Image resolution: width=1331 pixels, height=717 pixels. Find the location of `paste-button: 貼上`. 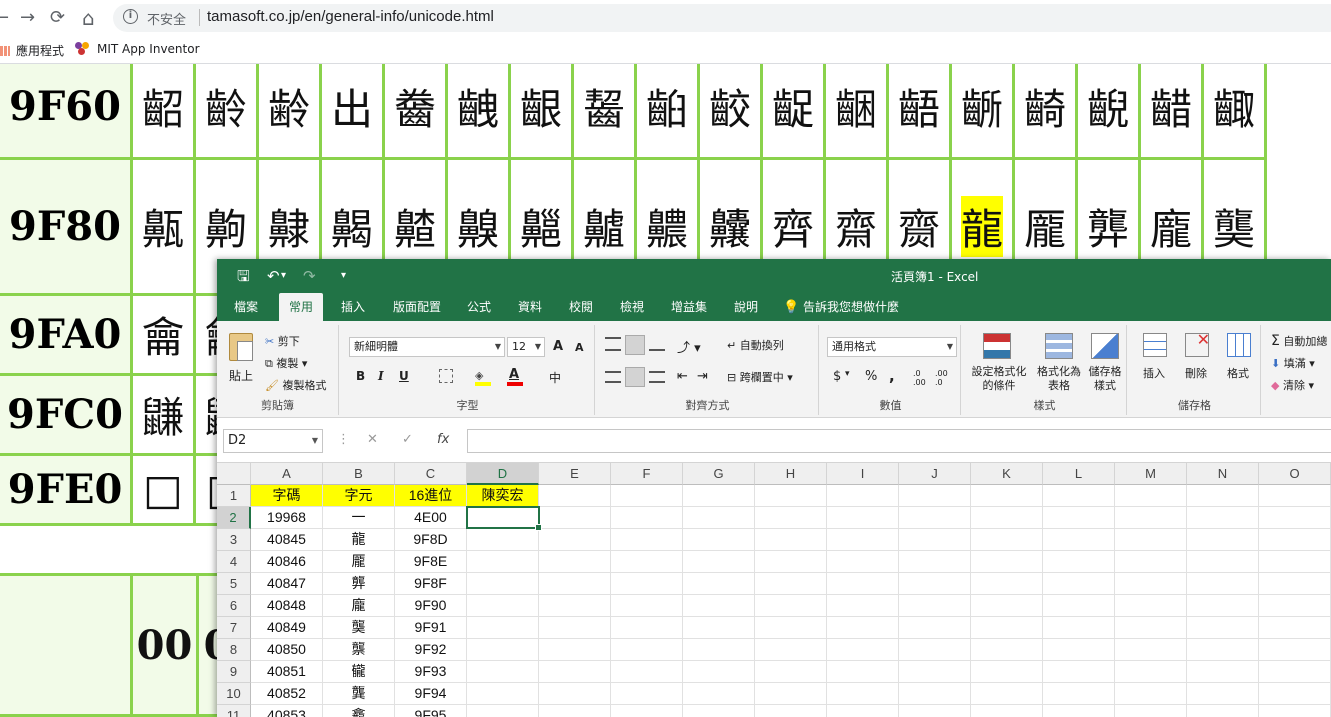

paste-button: 貼上 is located at coordinates (242, 361).